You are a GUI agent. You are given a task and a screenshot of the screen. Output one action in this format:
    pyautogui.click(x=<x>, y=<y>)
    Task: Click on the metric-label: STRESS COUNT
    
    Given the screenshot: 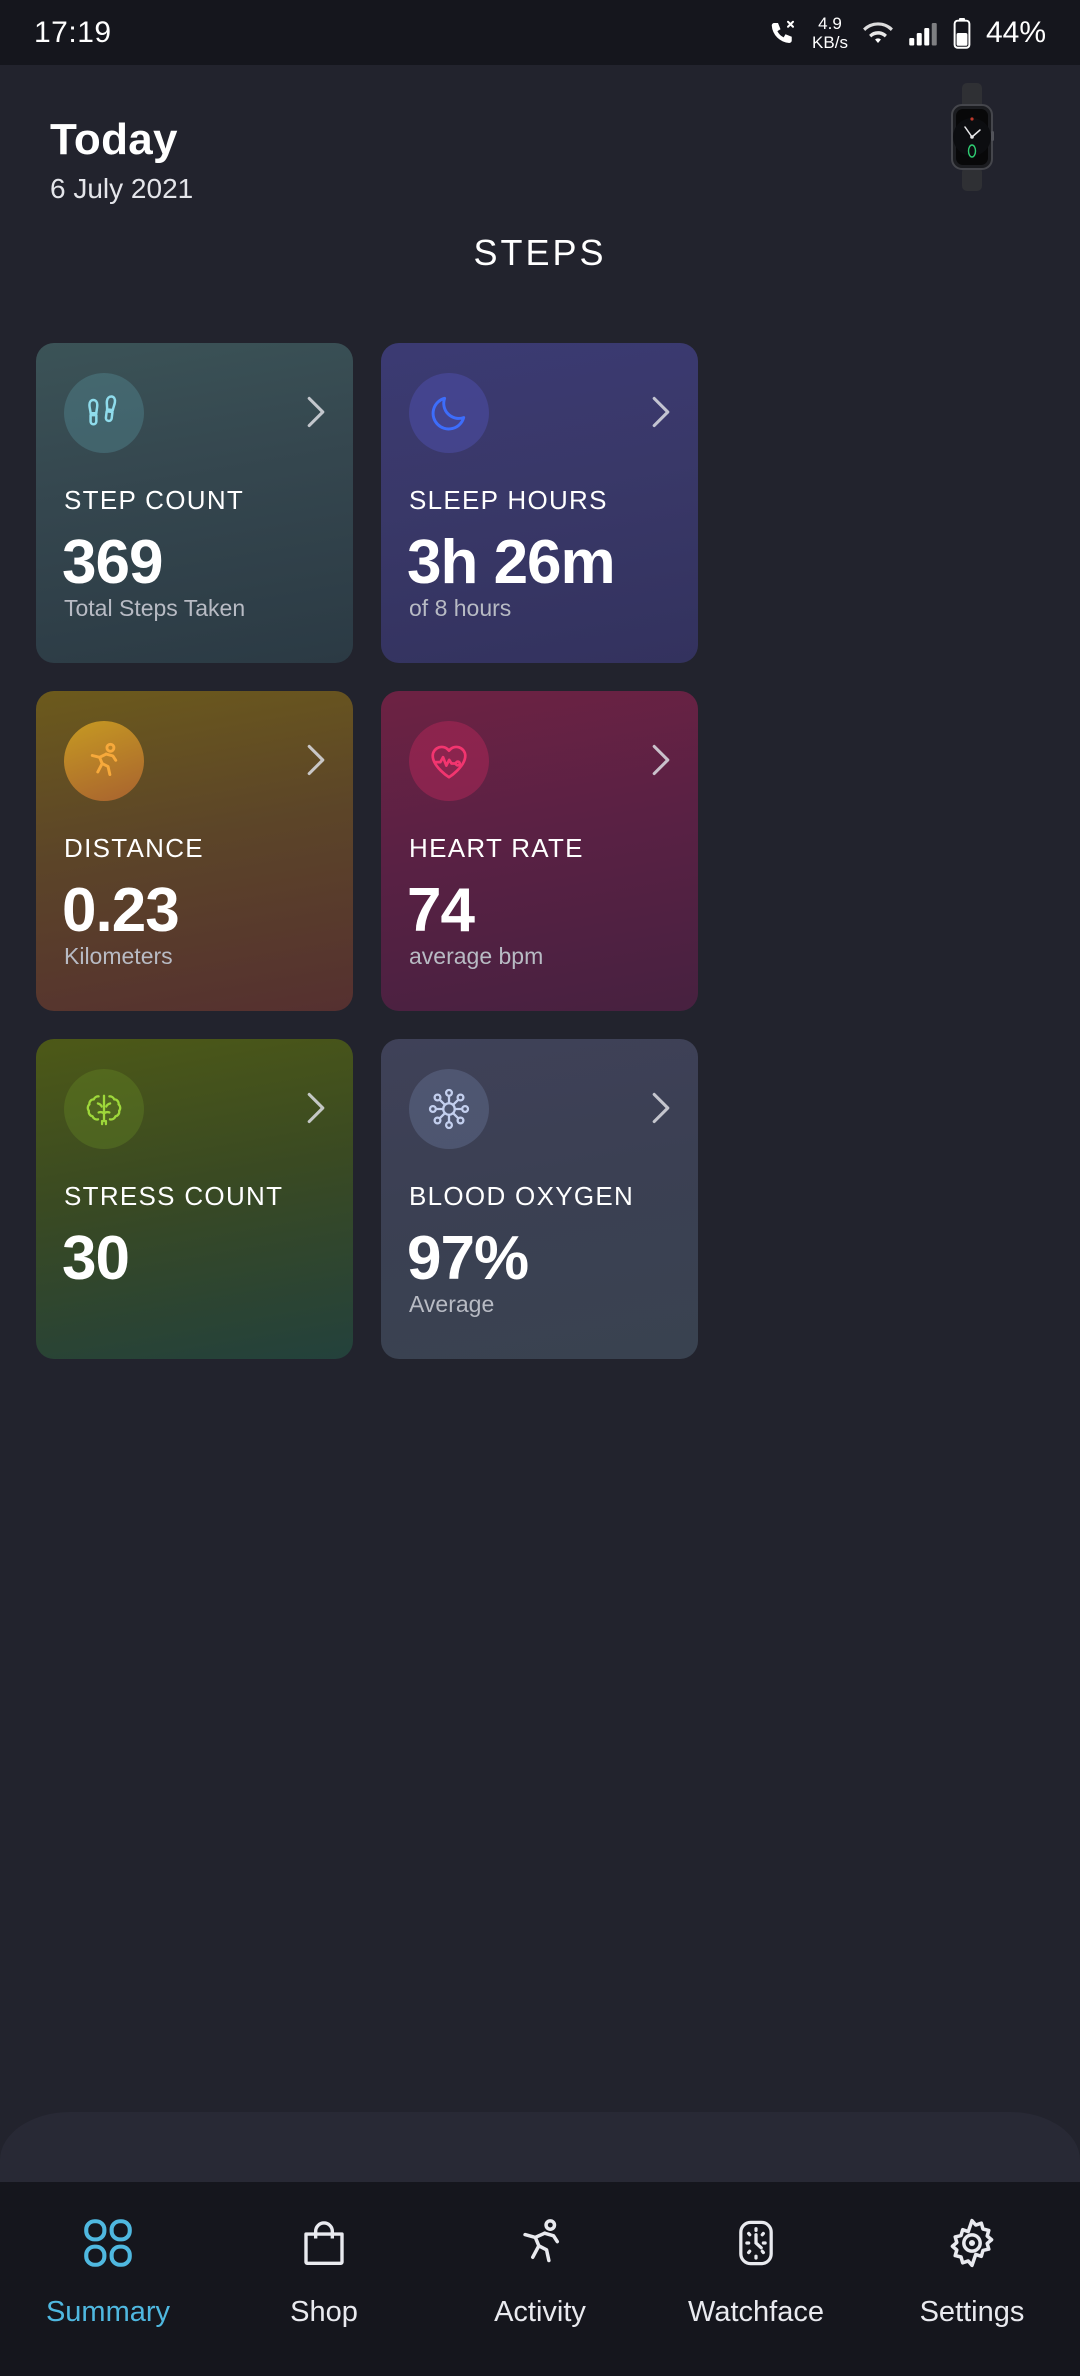 What is the action you would take?
    pyautogui.click(x=174, y=1196)
    